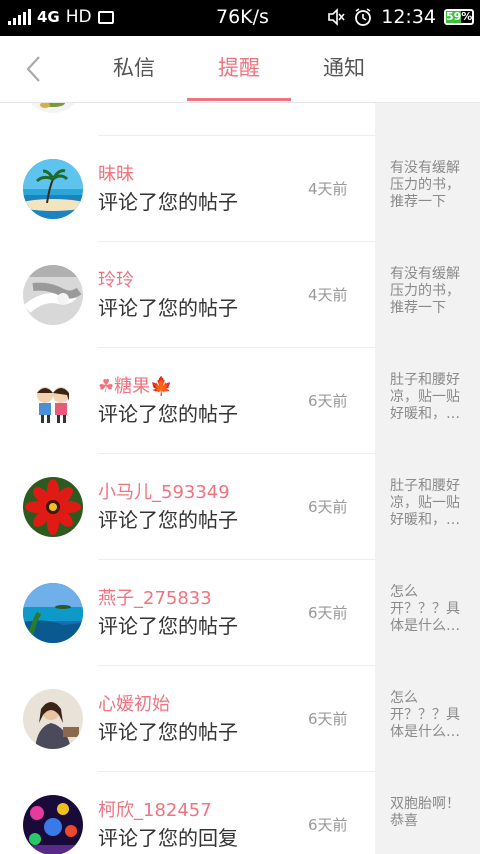 The width and height of the screenshot is (480, 854). I want to click on user-name: 昧昧, so click(116, 173).